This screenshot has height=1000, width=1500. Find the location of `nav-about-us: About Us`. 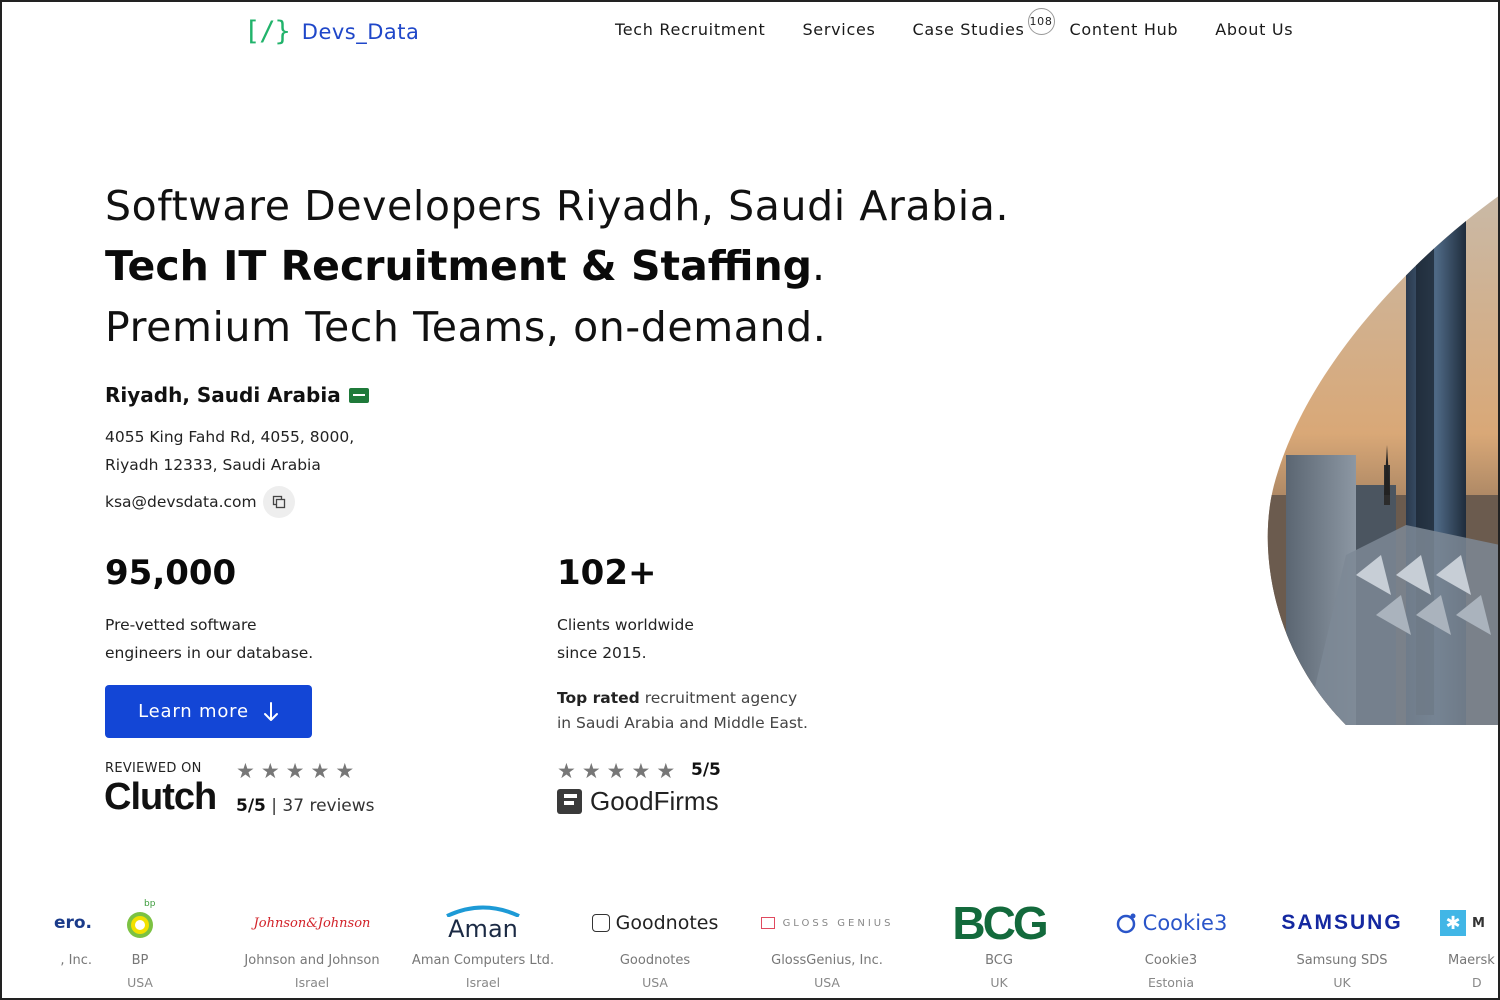

nav-about-us: About Us is located at coordinates (1254, 29).